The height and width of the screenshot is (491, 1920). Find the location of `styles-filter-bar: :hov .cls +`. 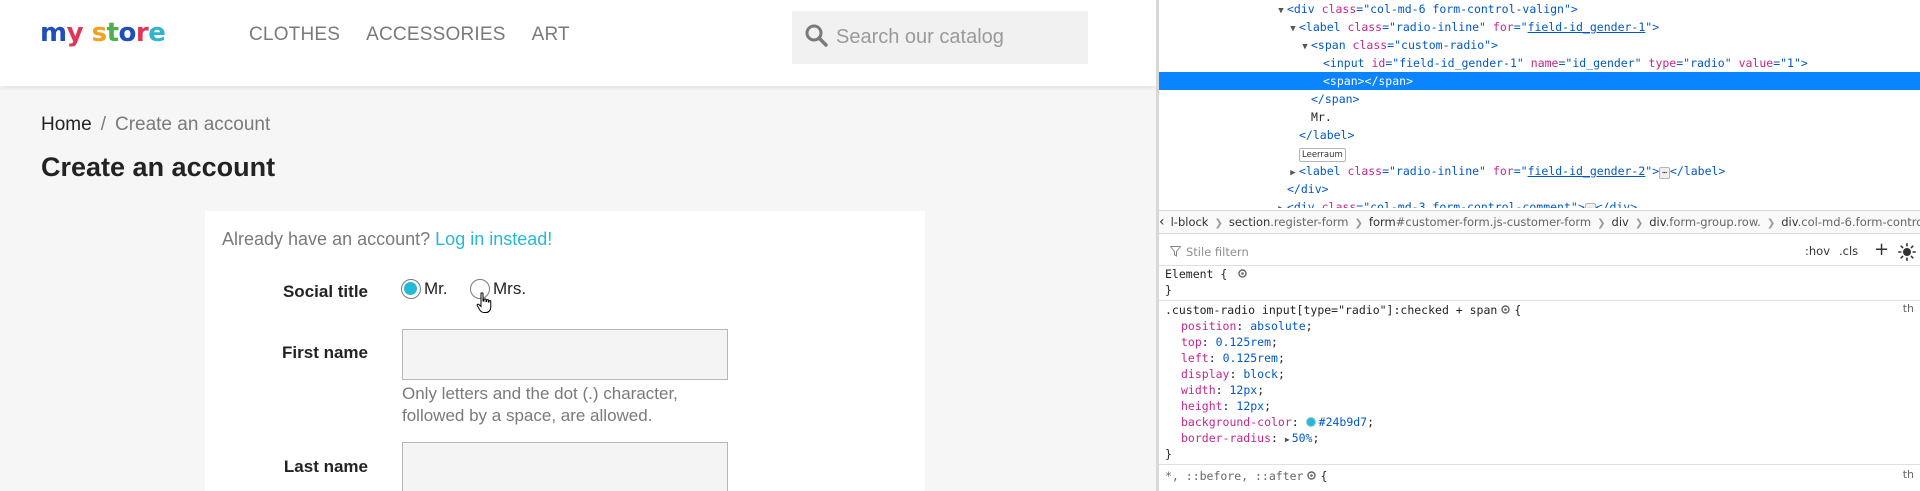

styles-filter-bar: :hov .cls + is located at coordinates (1539, 252).